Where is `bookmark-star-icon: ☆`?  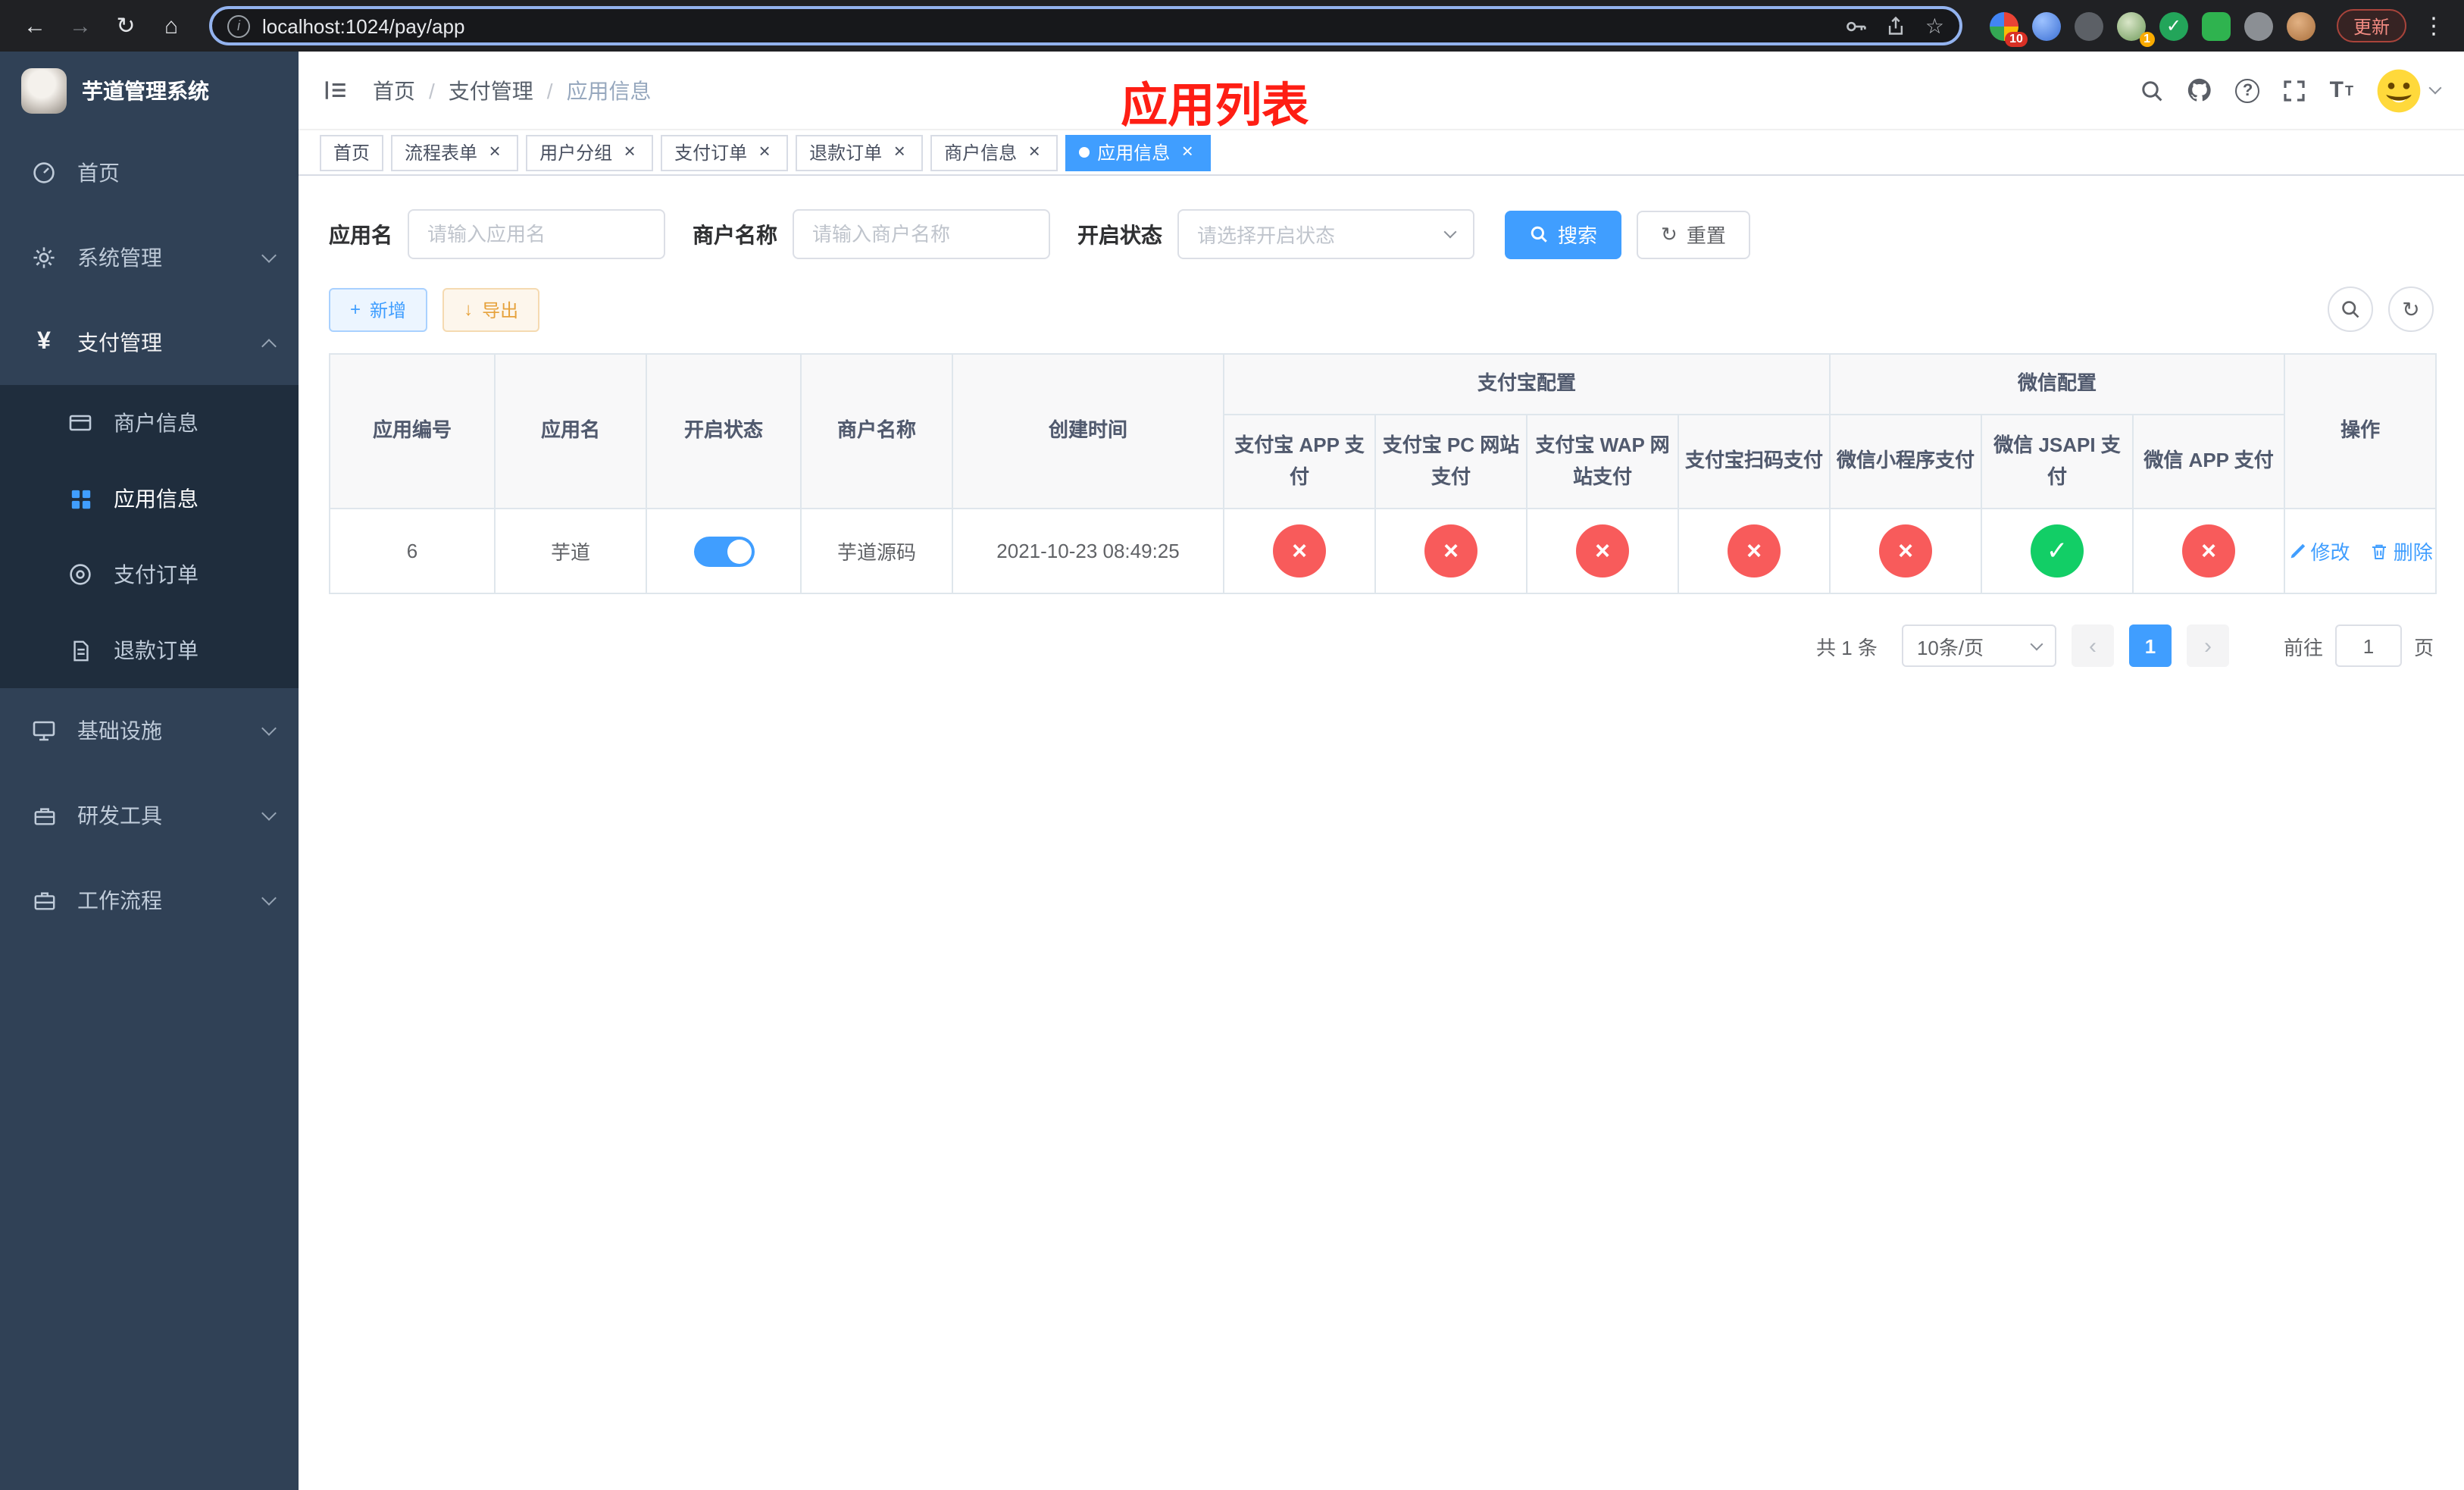 bookmark-star-icon: ☆ is located at coordinates (1934, 26).